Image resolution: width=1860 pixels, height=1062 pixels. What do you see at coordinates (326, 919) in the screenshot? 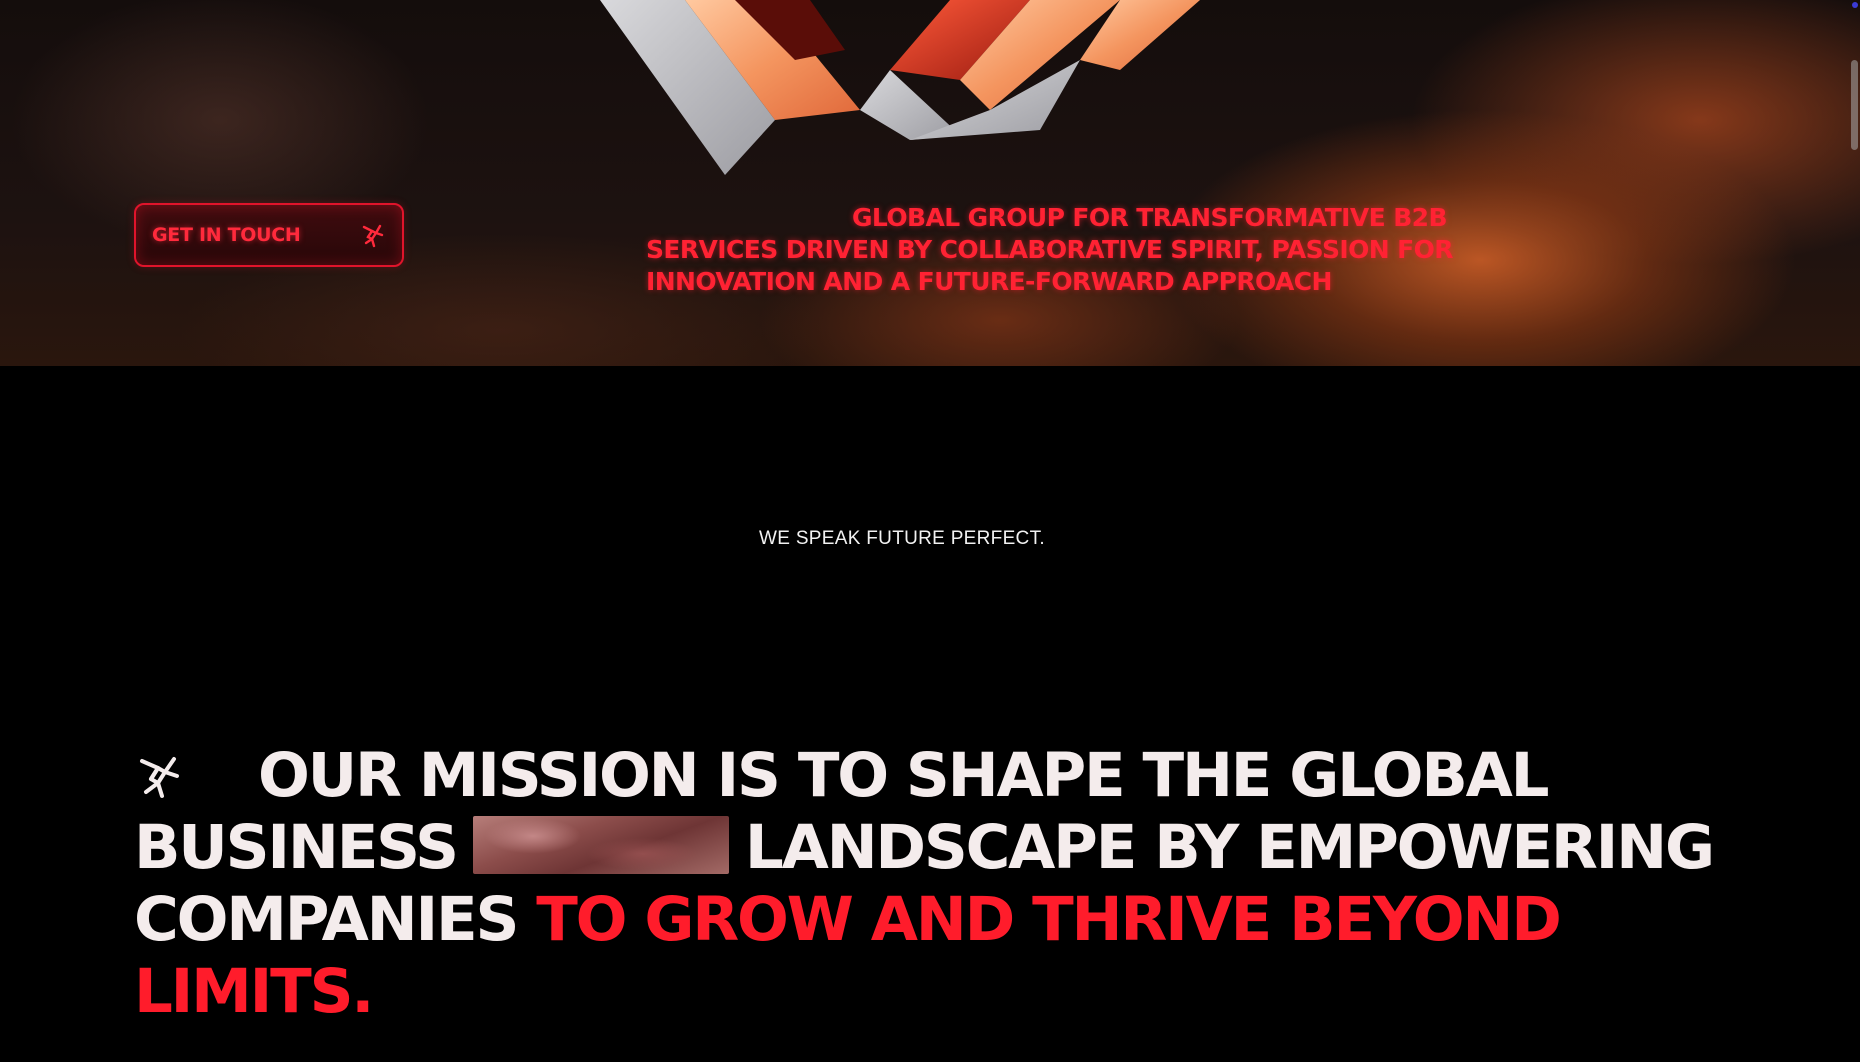
I see `mission-text: COMPANIES` at bounding box center [326, 919].